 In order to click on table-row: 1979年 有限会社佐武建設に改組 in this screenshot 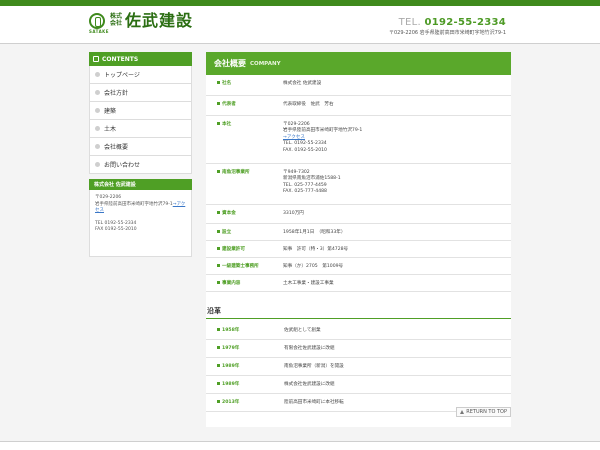, I will do `click(358, 348)`.